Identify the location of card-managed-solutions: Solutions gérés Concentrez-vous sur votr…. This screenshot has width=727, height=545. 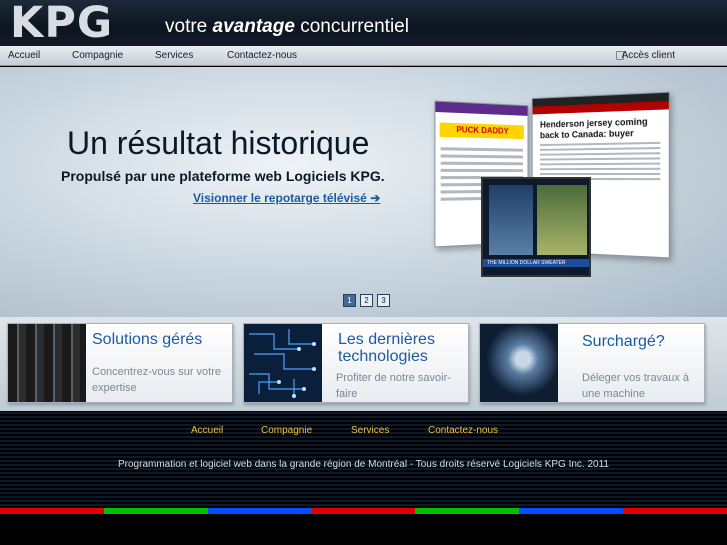
(120, 363).